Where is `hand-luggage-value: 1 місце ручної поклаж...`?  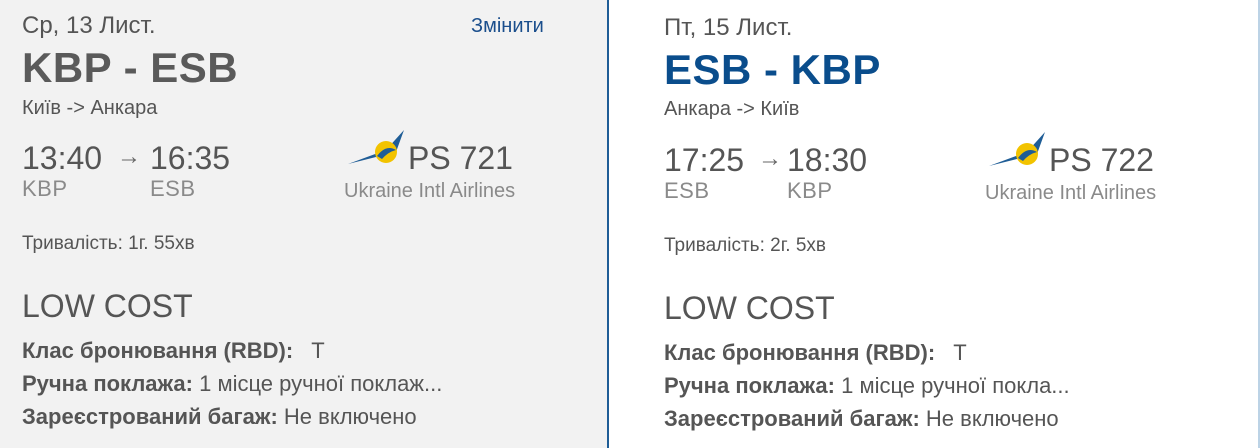 hand-luggage-value: 1 місце ручної поклаж... is located at coordinates (321, 383).